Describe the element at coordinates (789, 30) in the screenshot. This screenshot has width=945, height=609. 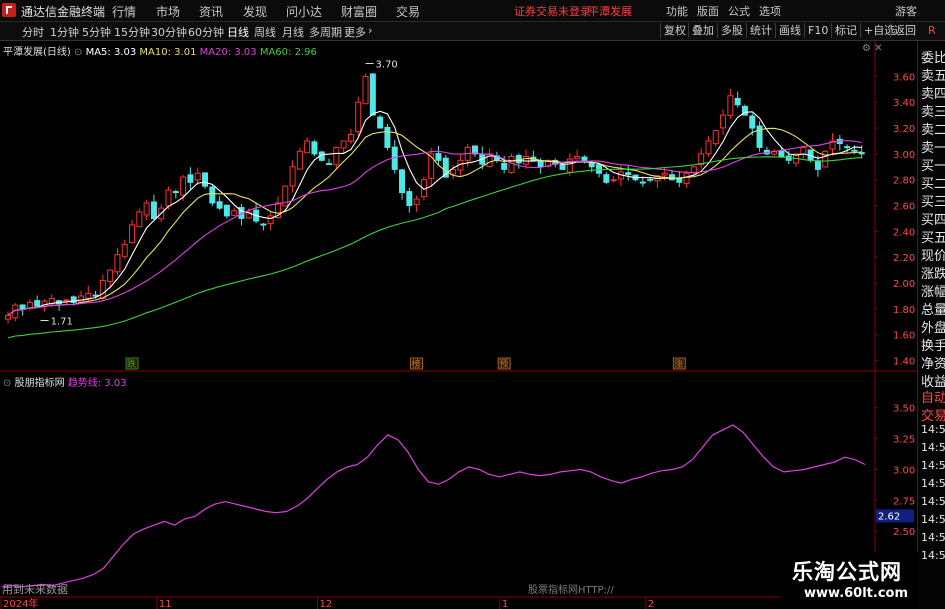
I see `btn-huaxian: 画线` at that location.